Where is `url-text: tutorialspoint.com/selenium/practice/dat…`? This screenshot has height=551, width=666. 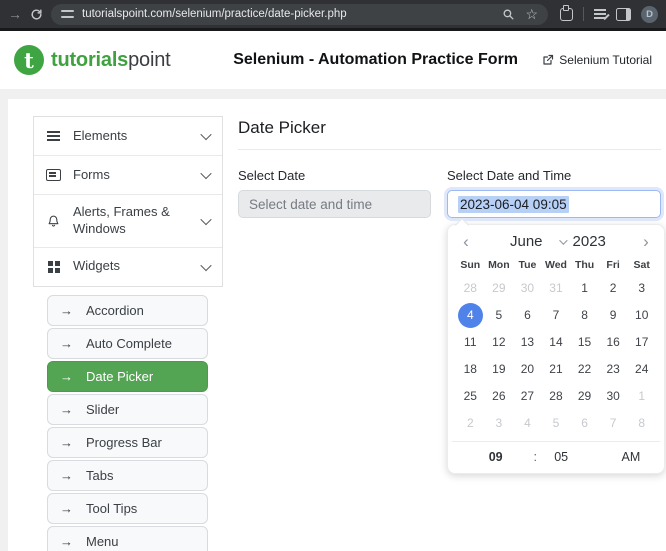
url-text: tutorialspoint.com/selenium/practice/dat… is located at coordinates (214, 14).